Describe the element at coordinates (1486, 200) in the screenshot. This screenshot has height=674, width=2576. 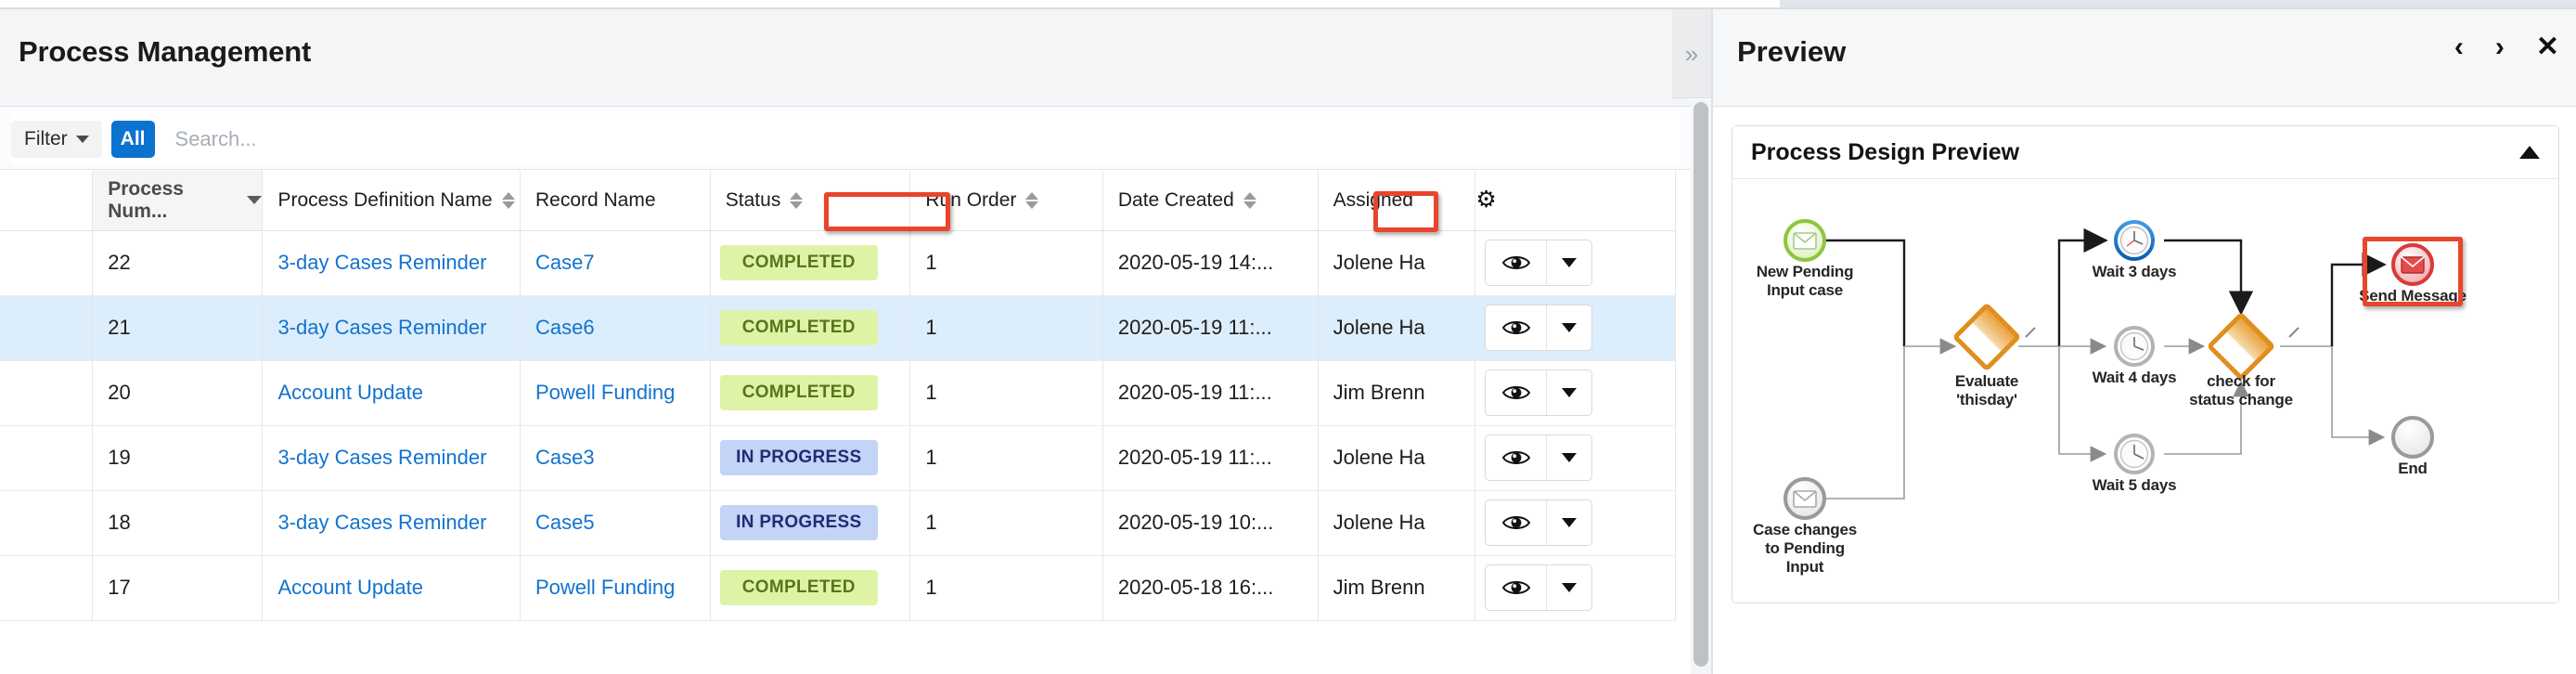
I see `gear-icon: ⚙` at that location.